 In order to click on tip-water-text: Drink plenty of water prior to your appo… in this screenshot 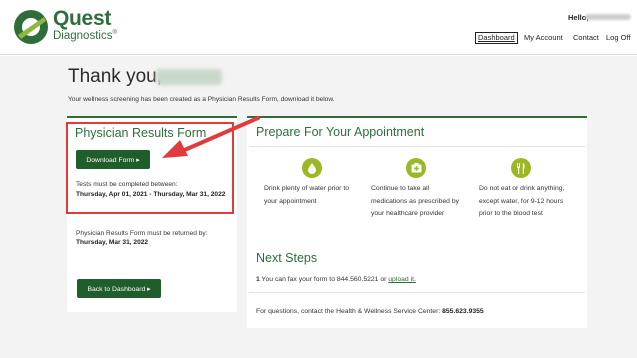, I will do `click(306, 195)`.